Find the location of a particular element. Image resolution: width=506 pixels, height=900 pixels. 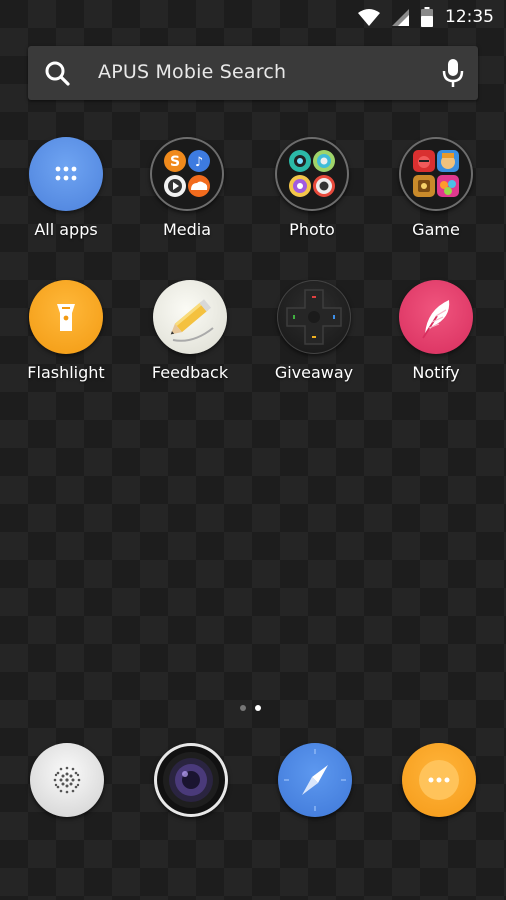

app-drawer-icon is located at coordinates (66, 174).